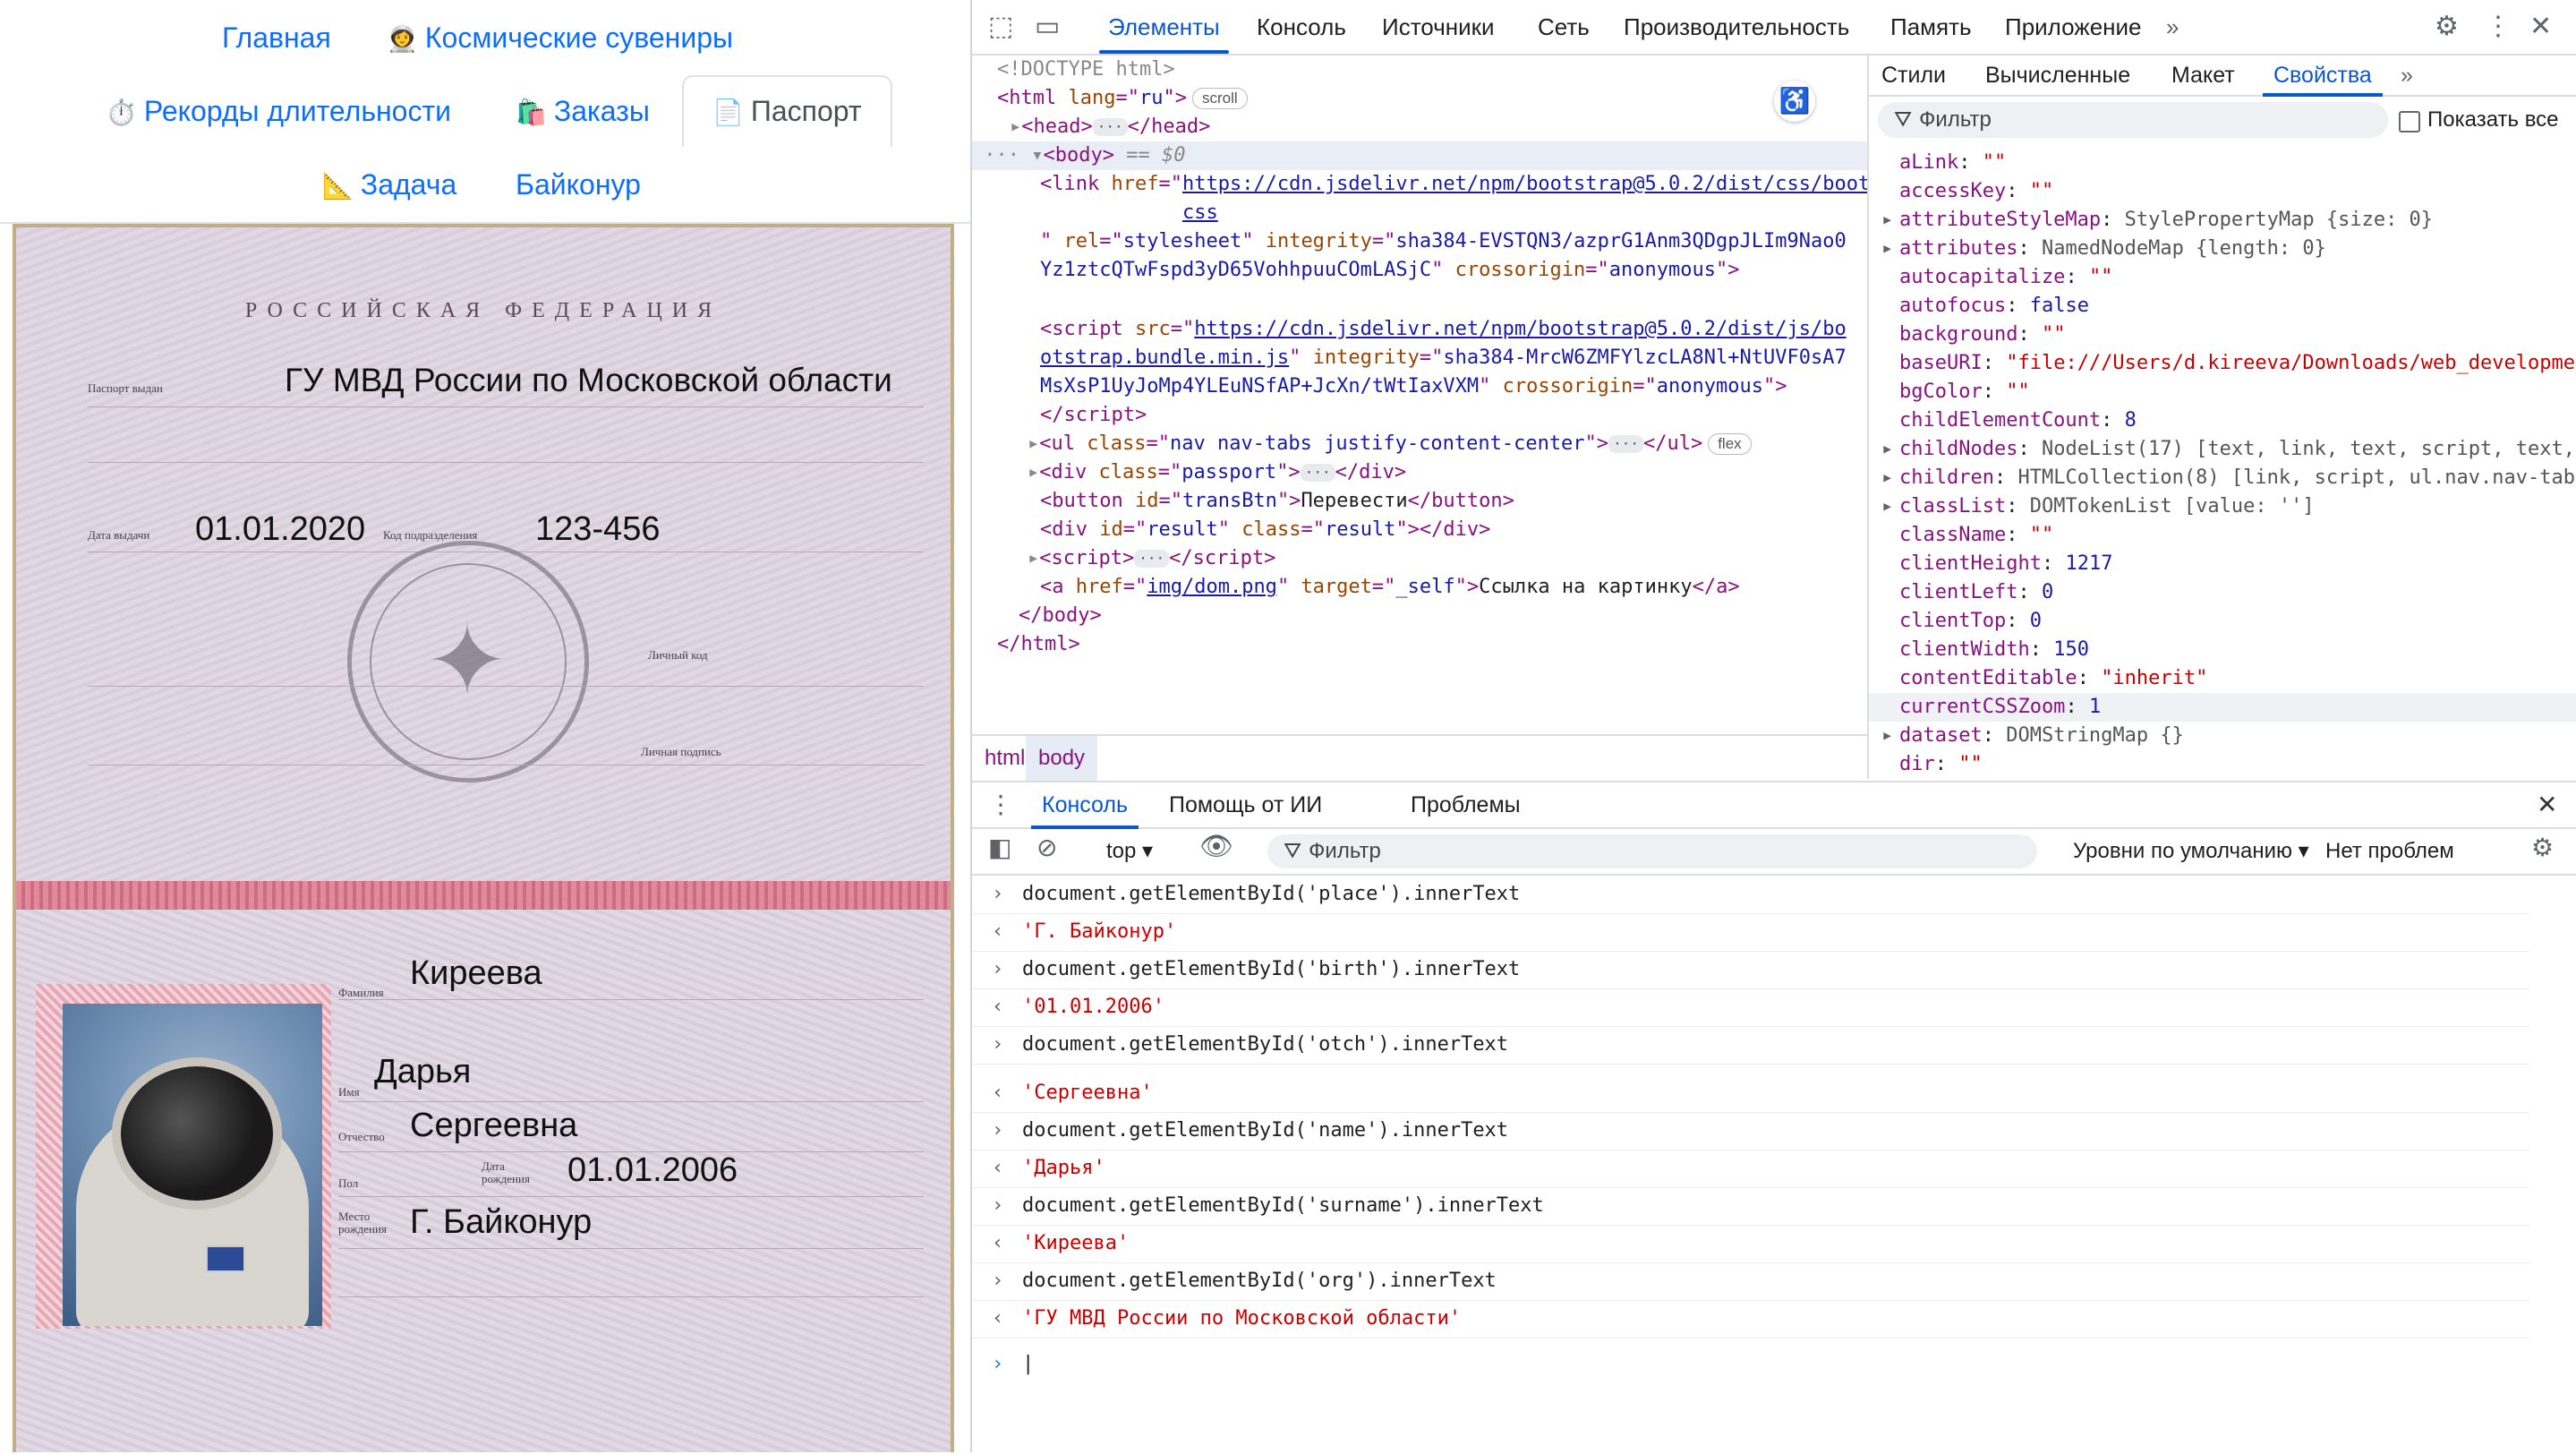 The width and height of the screenshot is (2576, 1454). What do you see at coordinates (2222, 736) in the screenshot?
I see `property-row: ▸ dataset: DOMStringMap {}` at bounding box center [2222, 736].